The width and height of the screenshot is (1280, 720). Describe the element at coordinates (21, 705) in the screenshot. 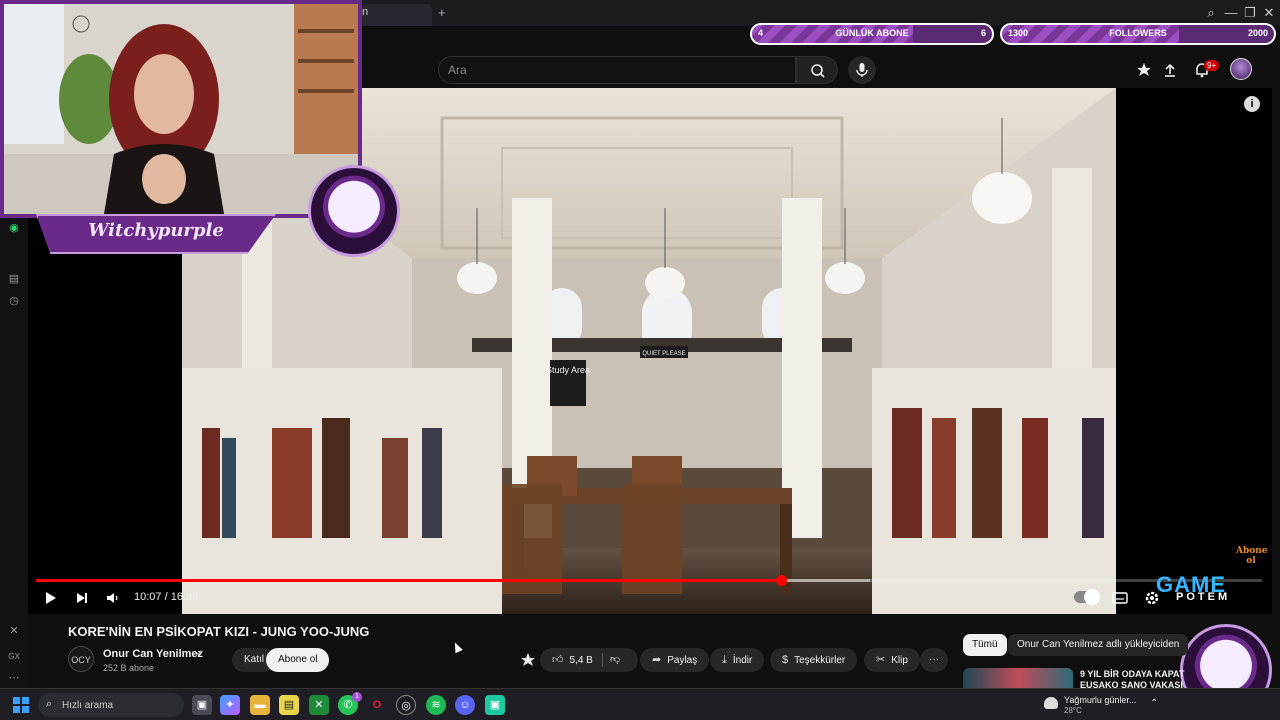

I see `start-button` at that location.